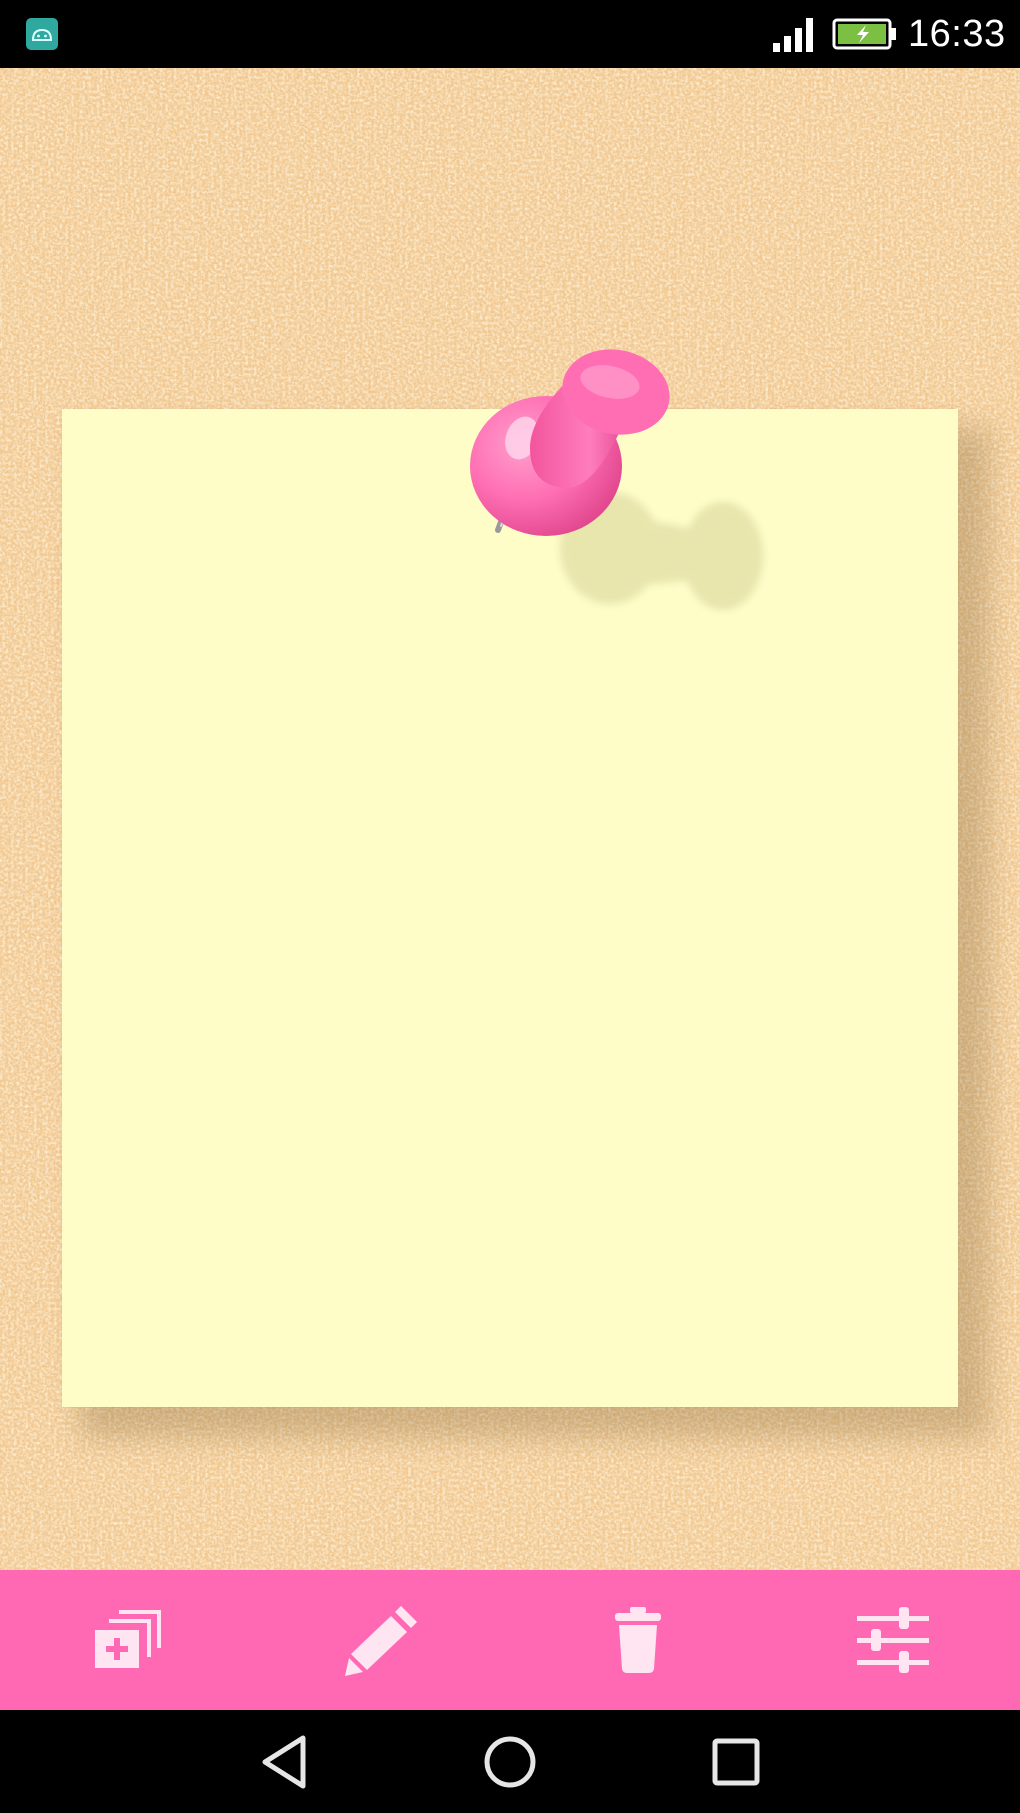 The height and width of the screenshot is (1813, 1020). I want to click on edit-button, so click(382, 1640).